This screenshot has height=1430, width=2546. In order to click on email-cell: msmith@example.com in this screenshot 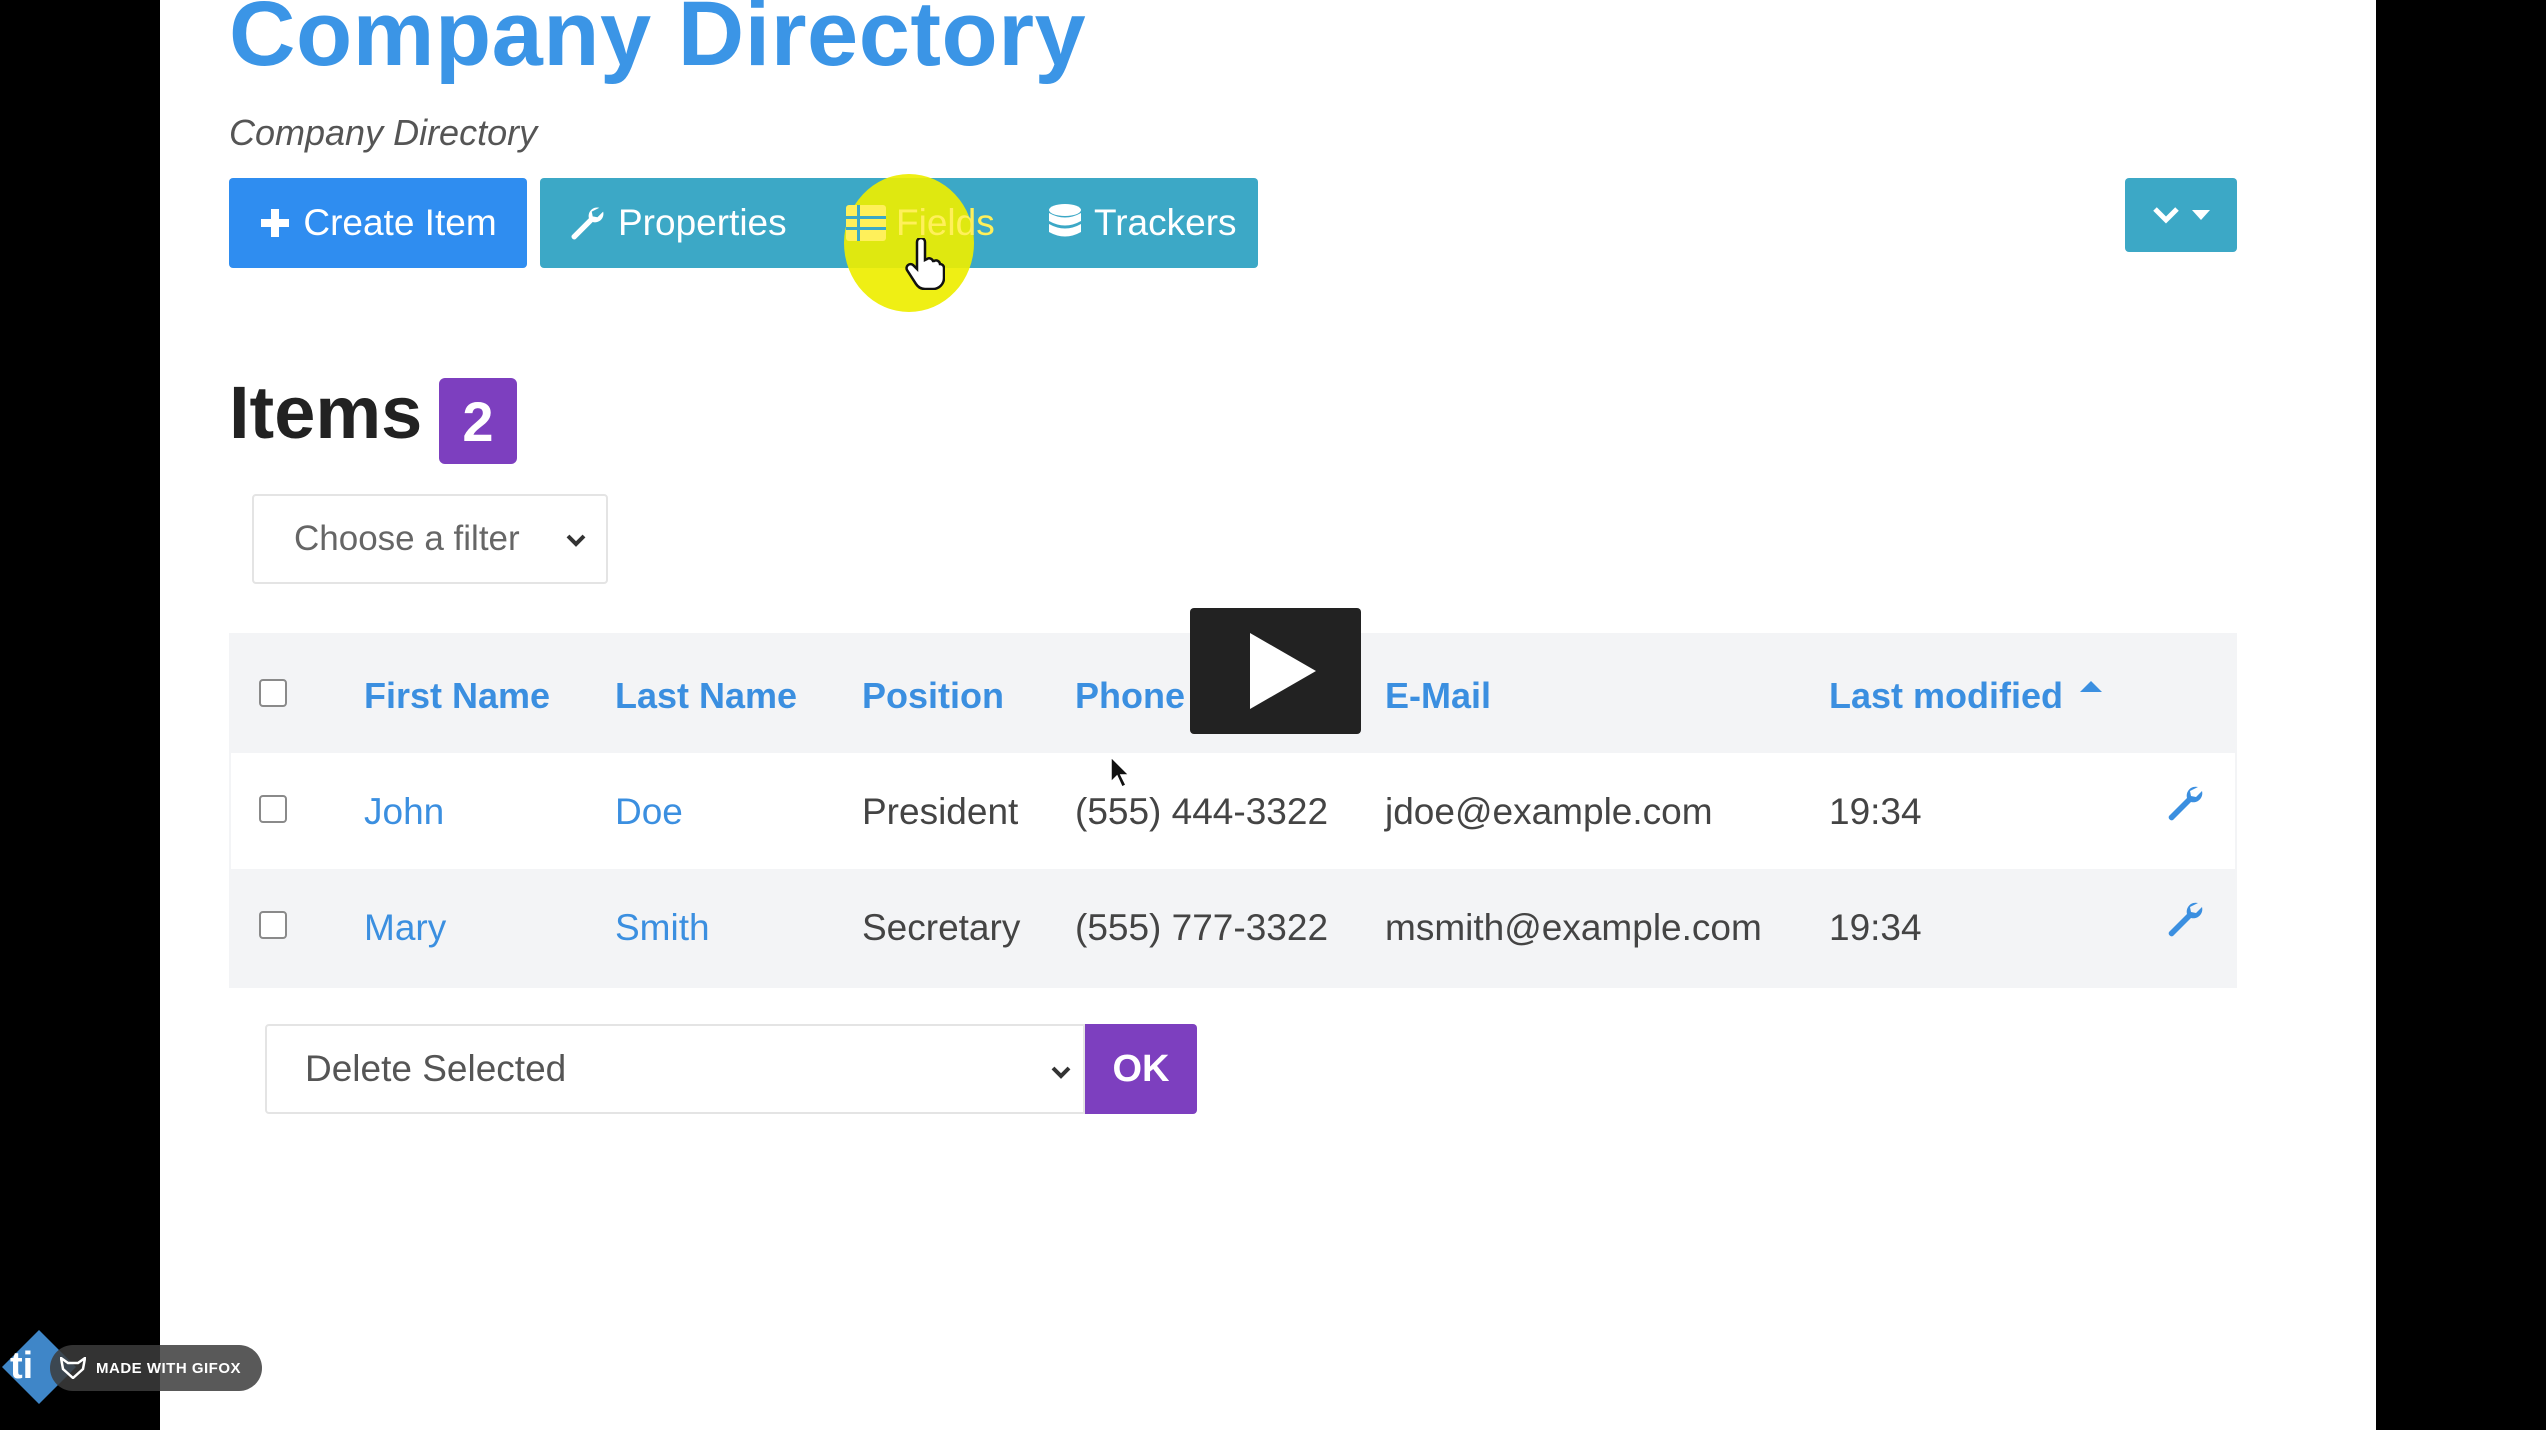, I will do `click(1573, 927)`.